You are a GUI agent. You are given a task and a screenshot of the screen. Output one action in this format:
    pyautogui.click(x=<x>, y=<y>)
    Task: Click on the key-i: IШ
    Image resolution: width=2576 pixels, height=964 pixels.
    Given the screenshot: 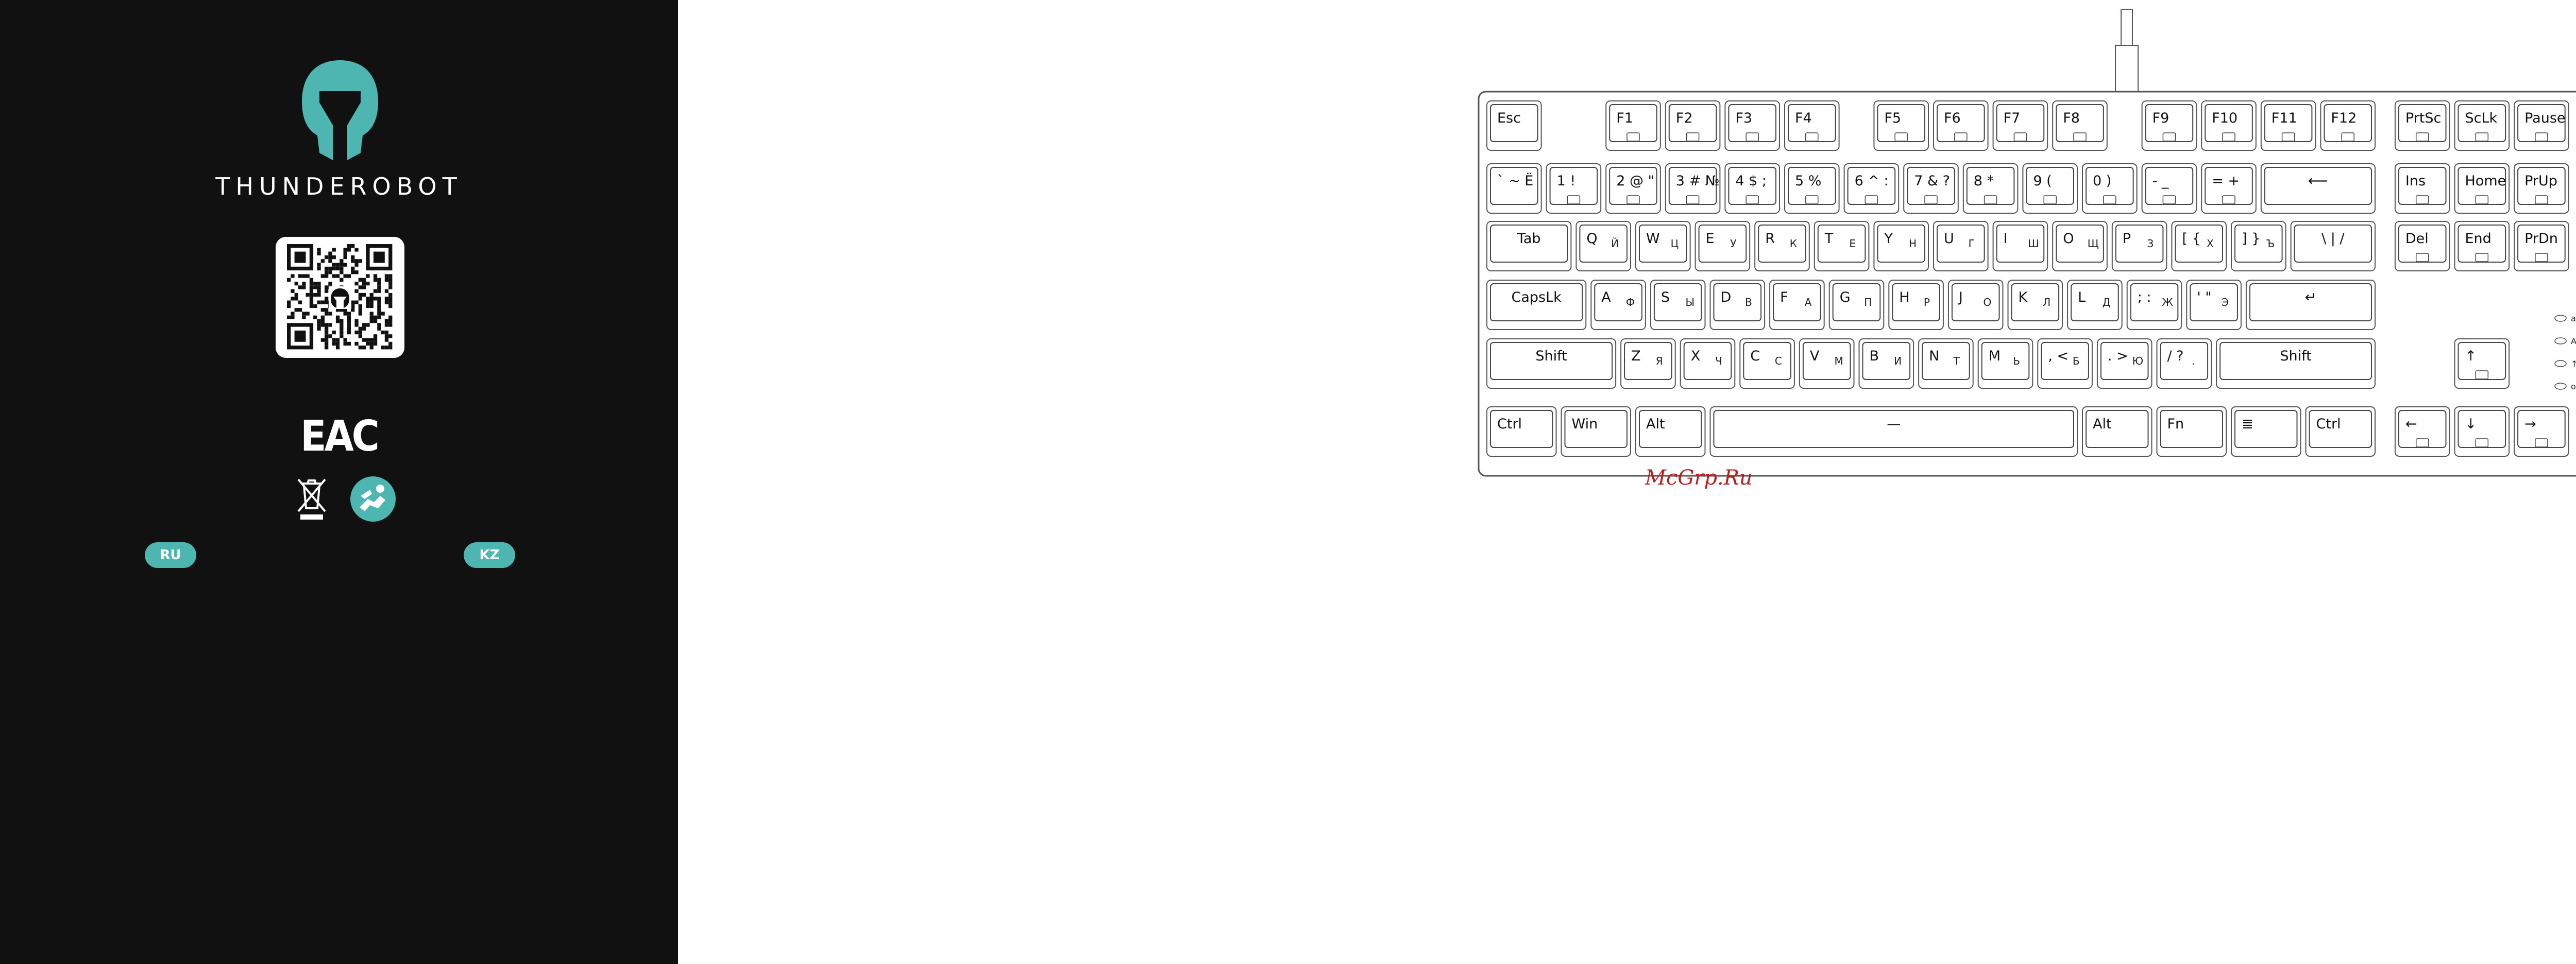 What is the action you would take?
    pyautogui.click(x=2020, y=246)
    